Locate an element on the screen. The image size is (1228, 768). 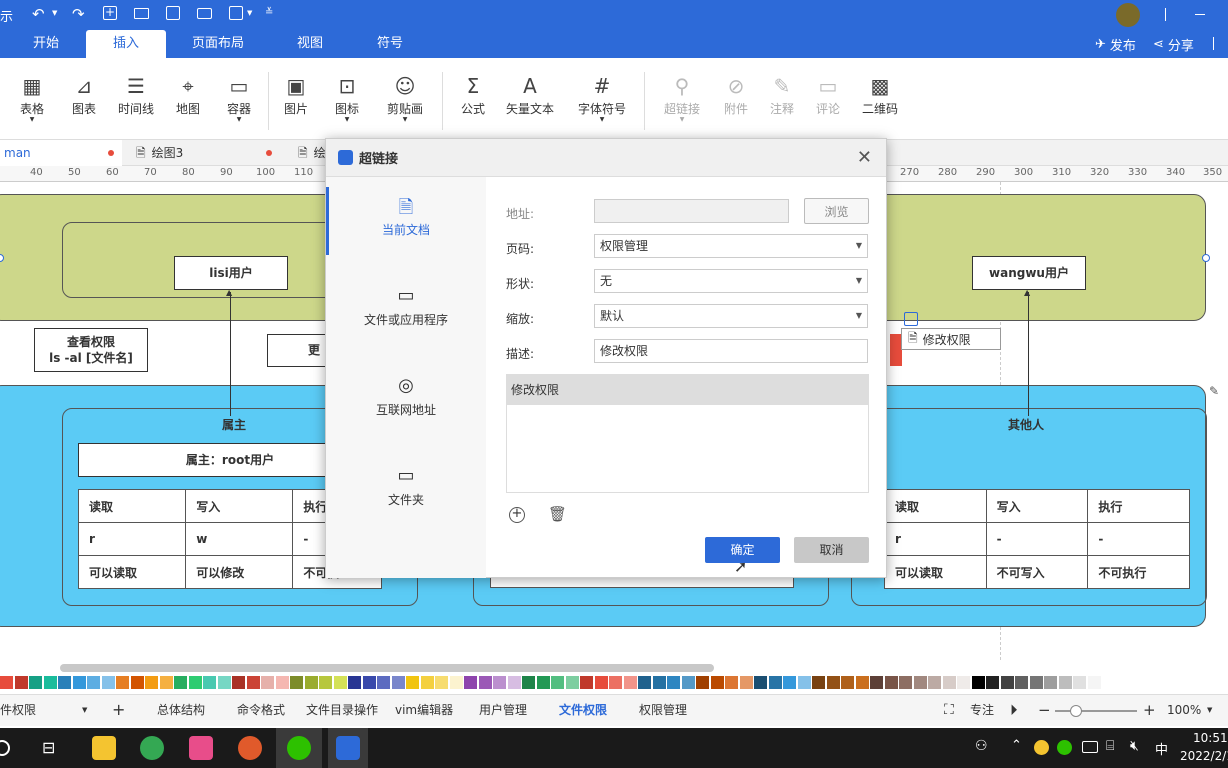
chrome-icon is located at coordinates (152, 748).